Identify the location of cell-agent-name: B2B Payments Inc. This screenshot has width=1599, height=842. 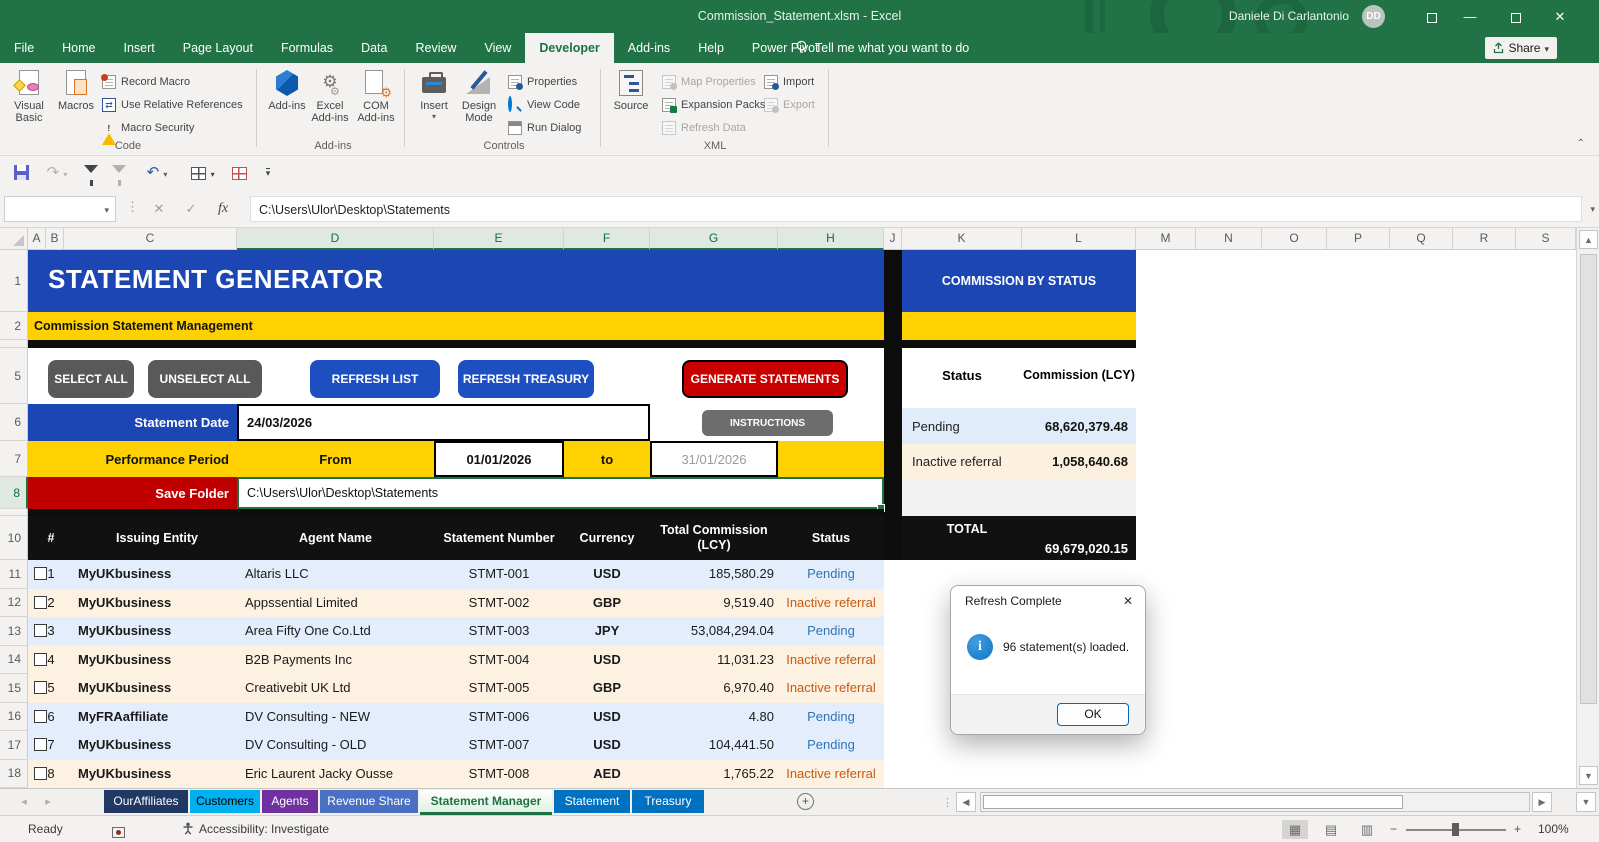
(298, 660).